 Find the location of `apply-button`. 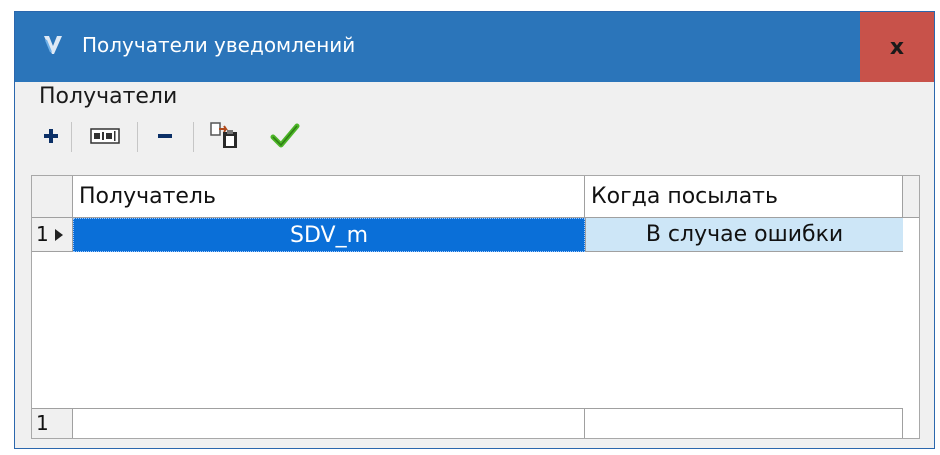

apply-button is located at coordinates (285, 136).